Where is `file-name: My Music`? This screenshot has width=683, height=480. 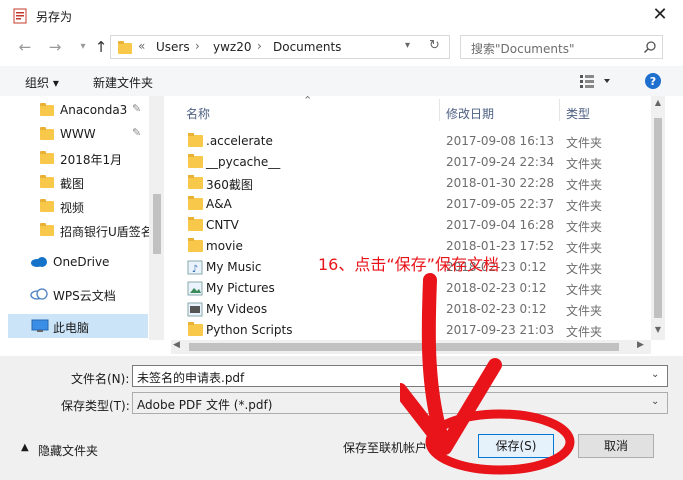 file-name: My Music is located at coordinates (234, 267).